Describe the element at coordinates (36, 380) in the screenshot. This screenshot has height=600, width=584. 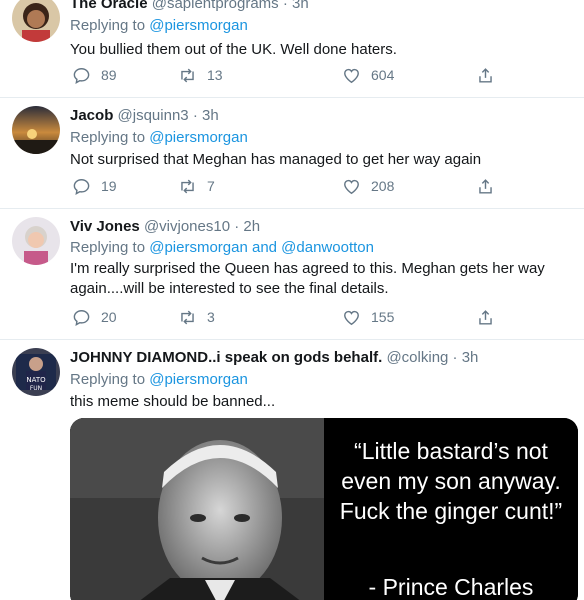
I see `avatar-text: NATO` at that location.